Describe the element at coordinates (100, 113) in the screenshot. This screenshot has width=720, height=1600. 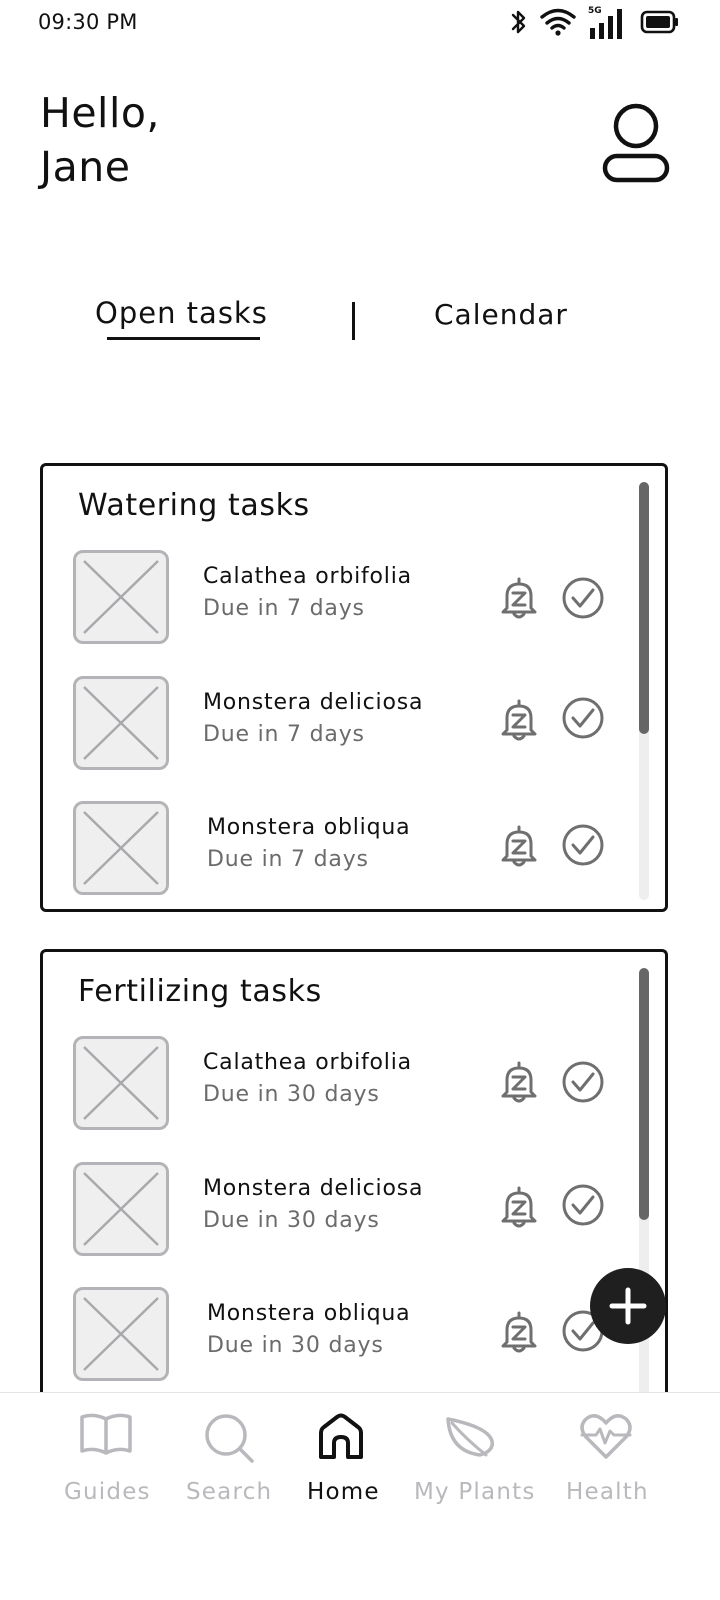
I see `greeting-line-hello: Hello,` at that location.